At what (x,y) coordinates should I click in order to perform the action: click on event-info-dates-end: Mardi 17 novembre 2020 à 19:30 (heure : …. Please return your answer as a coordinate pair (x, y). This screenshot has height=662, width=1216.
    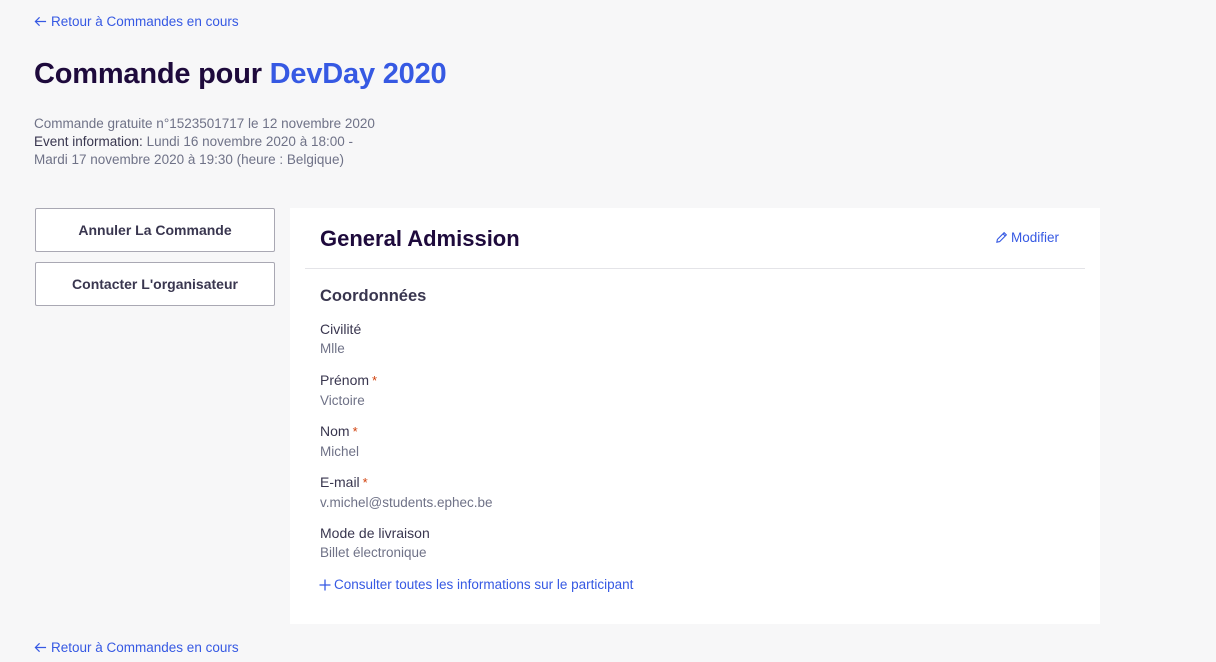
    Looking at the image, I should click on (189, 159).